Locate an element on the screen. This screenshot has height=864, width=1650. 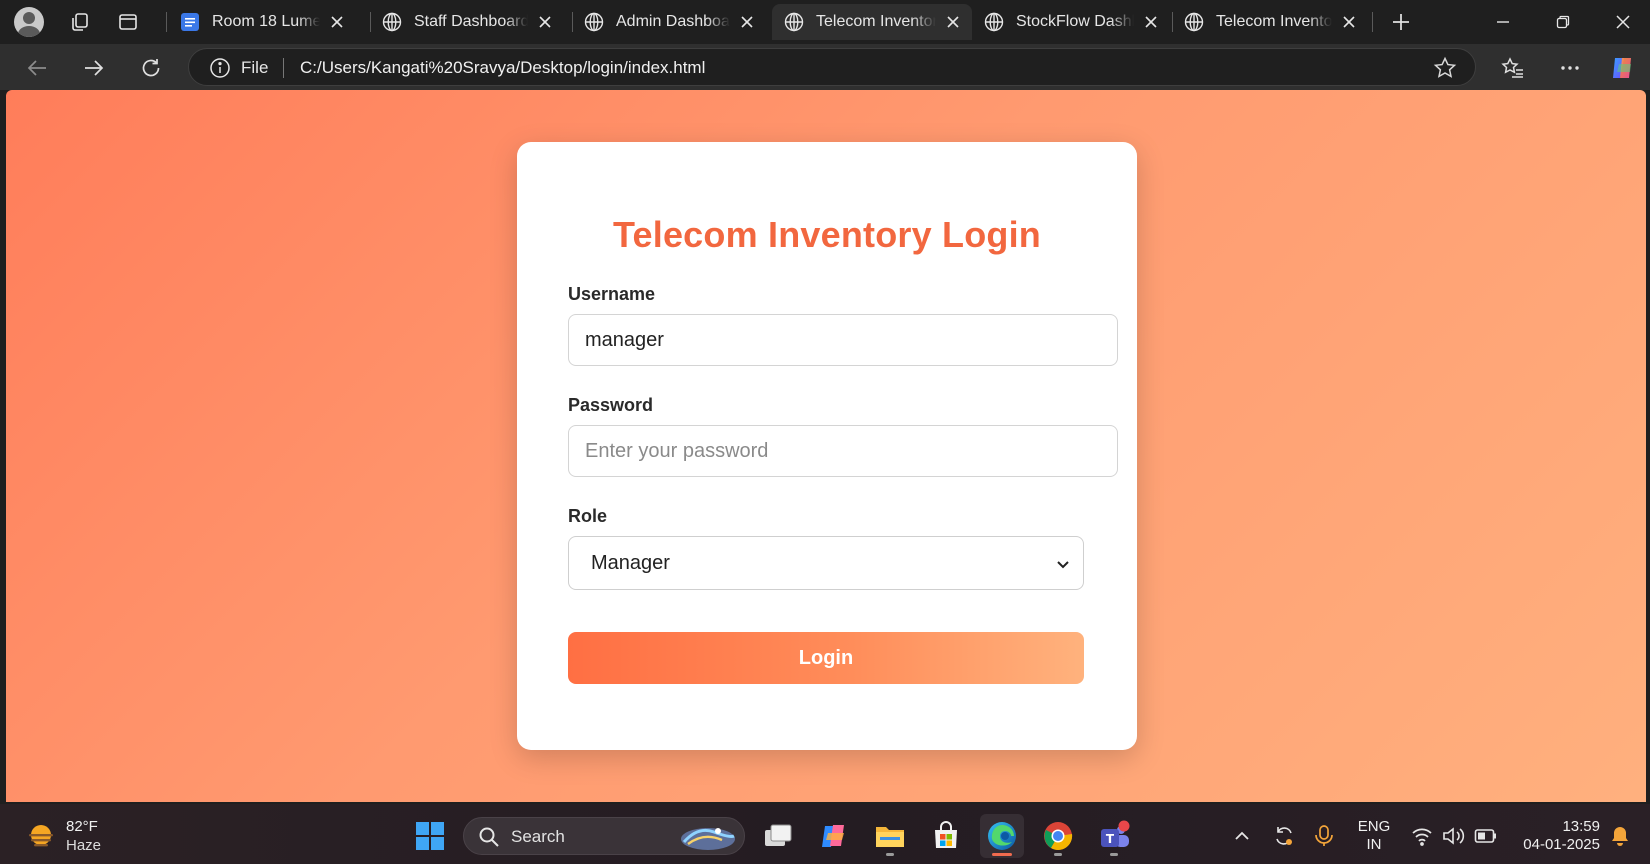
teams-icon: T is located at coordinates (1114, 836).